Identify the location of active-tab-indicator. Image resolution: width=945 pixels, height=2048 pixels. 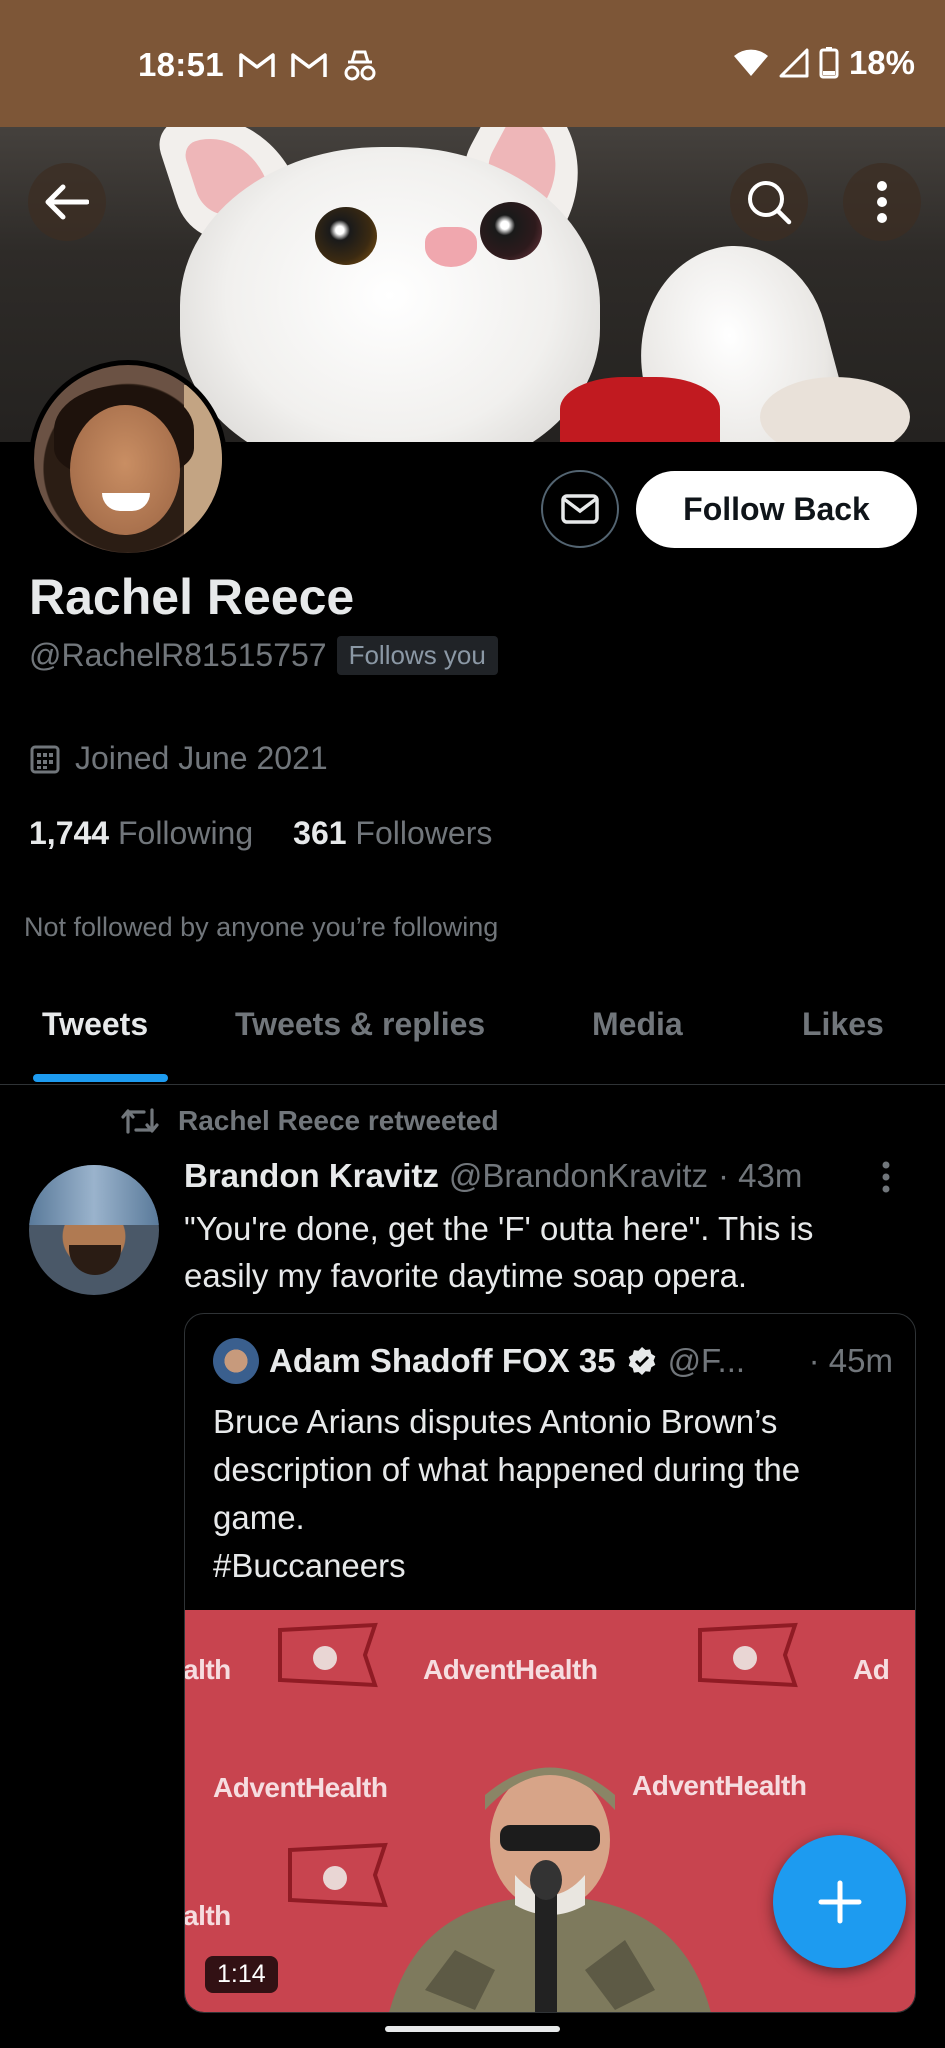
(100, 1078).